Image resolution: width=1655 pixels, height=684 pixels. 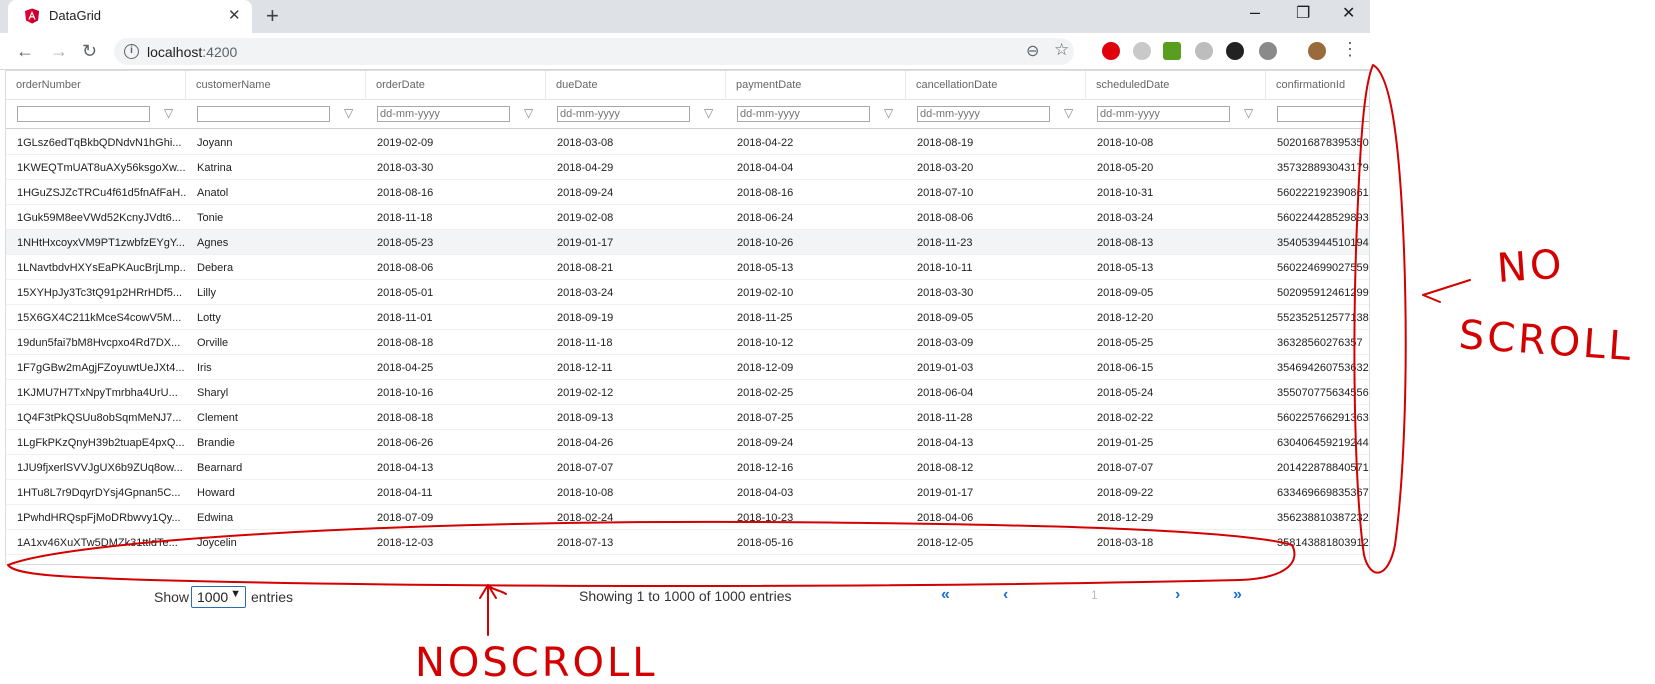 What do you see at coordinates (1380, 319) in the screenshot?
I see `right-scroll-ellipse` at bounding box center [1380, 319].